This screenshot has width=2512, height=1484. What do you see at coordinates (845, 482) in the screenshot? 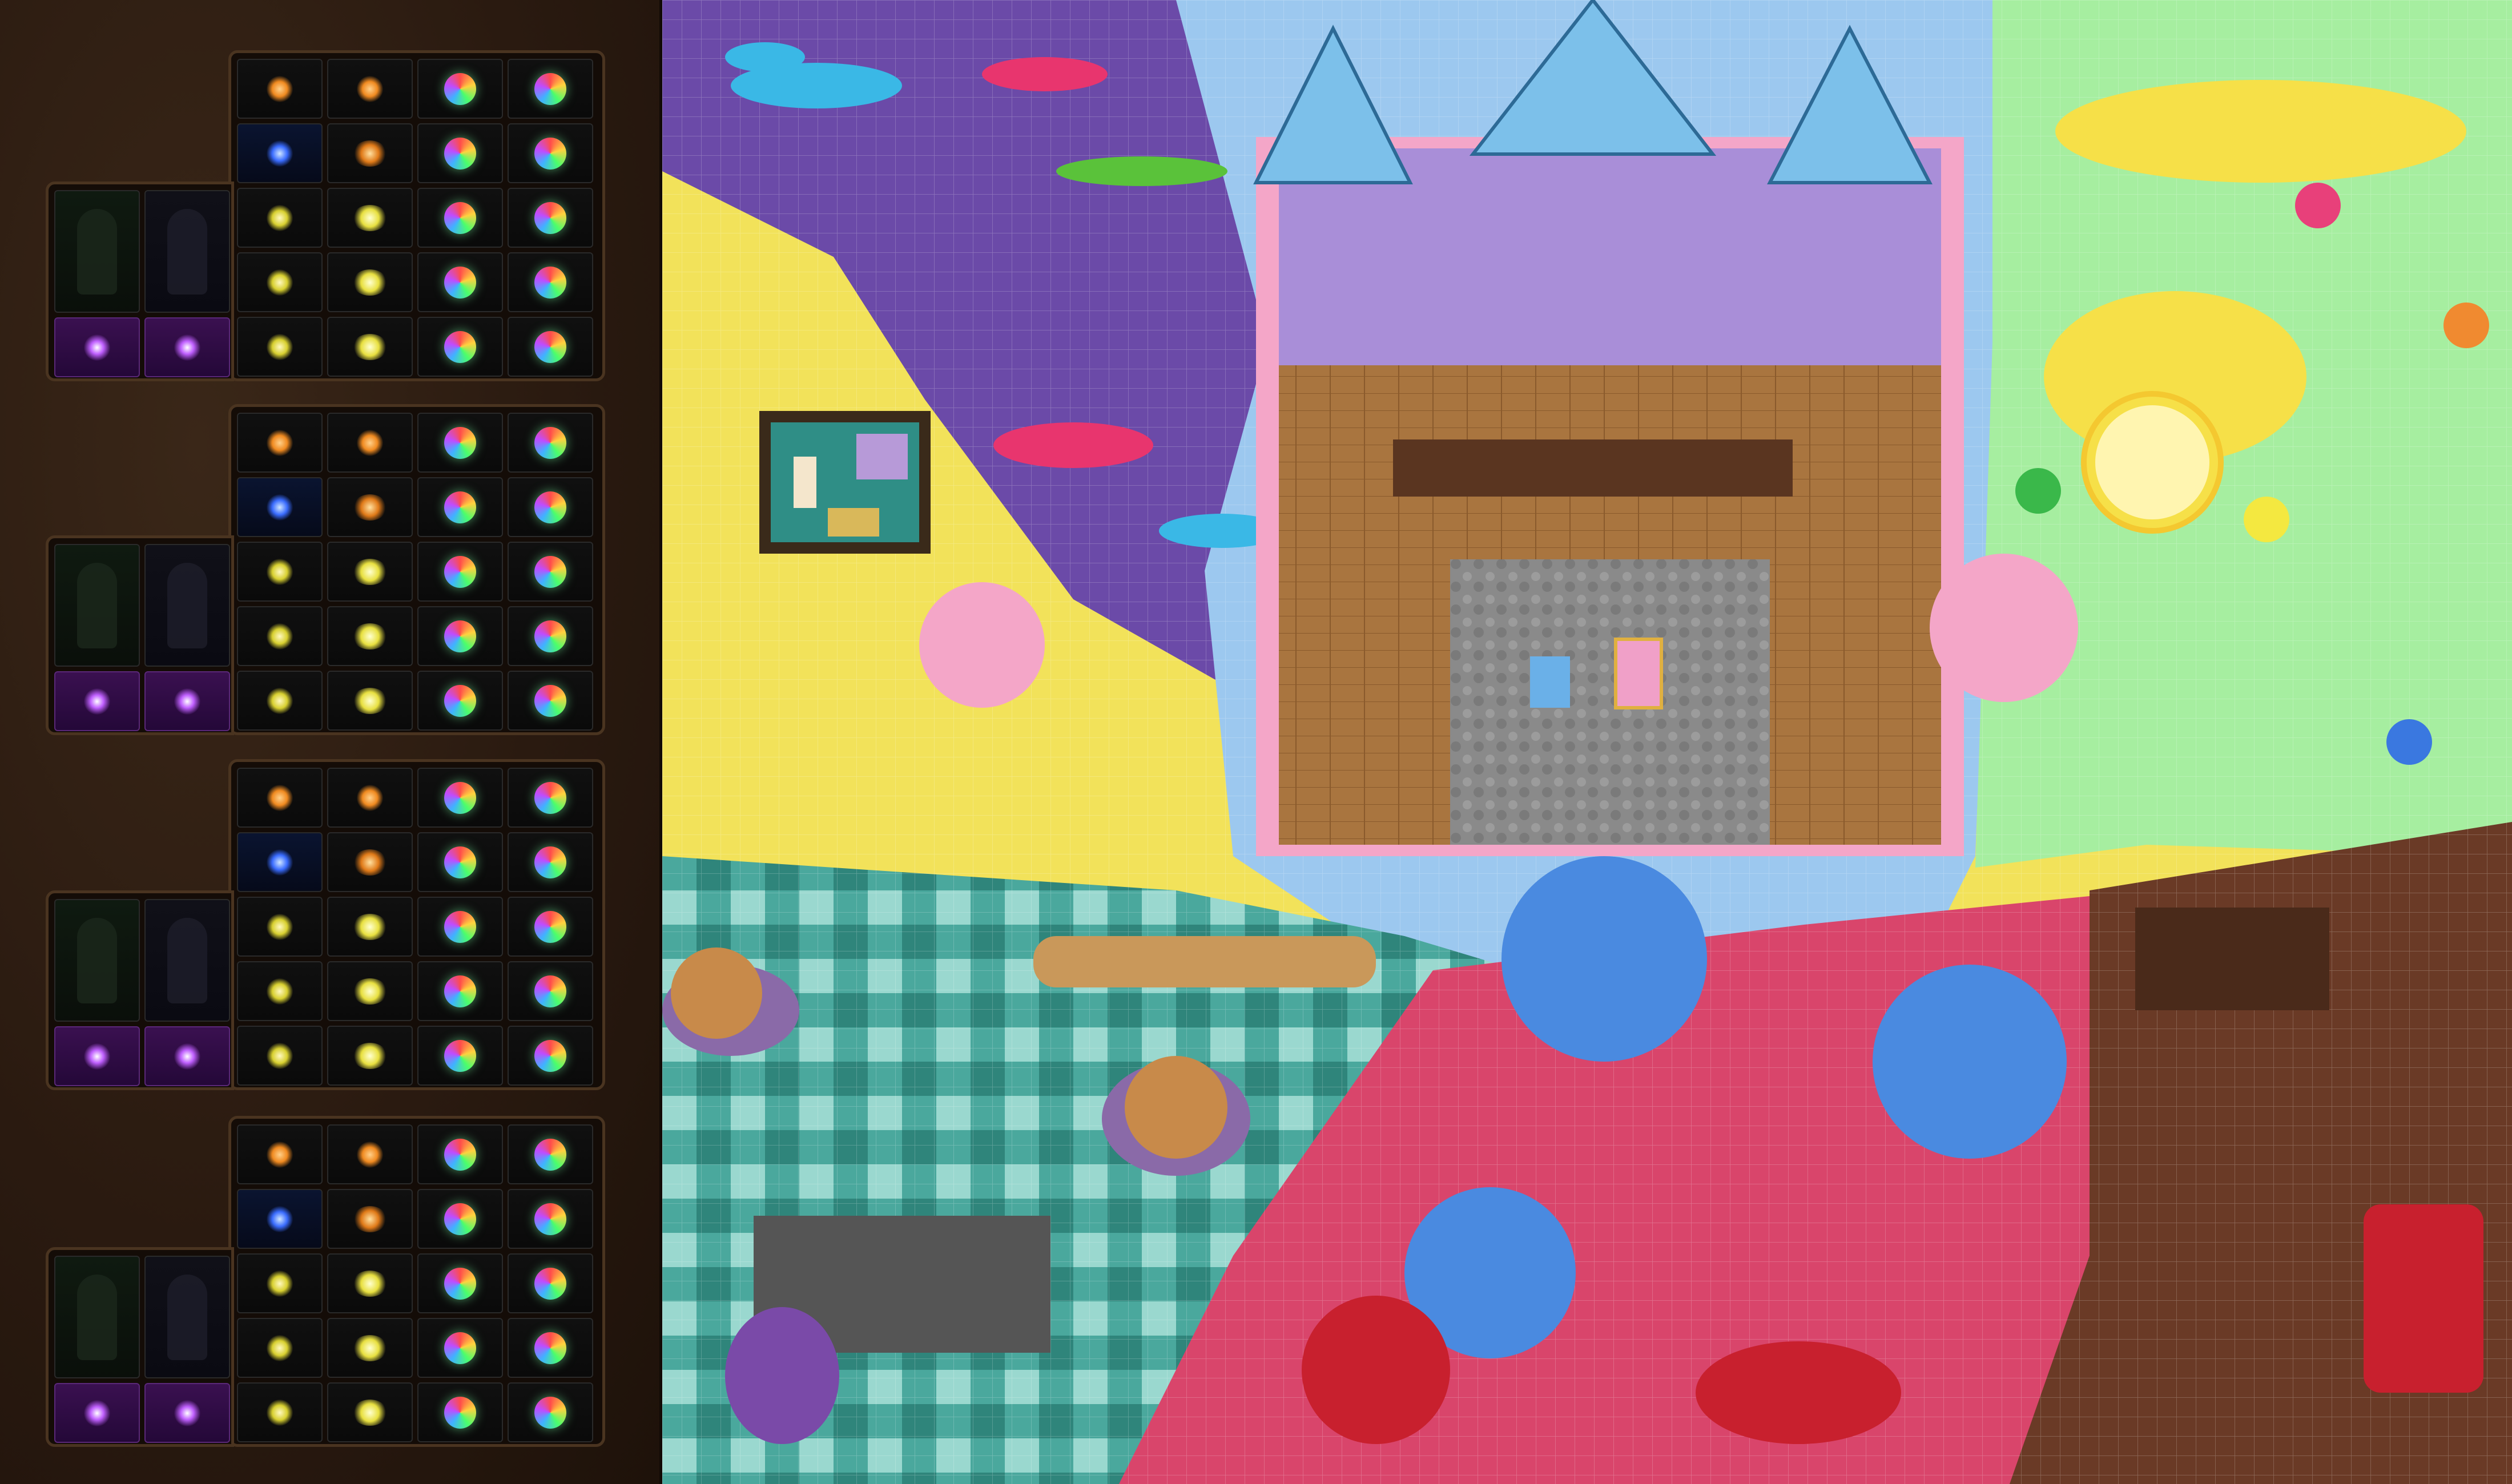
I see `small-cabin` at bounding box center [845, 482].